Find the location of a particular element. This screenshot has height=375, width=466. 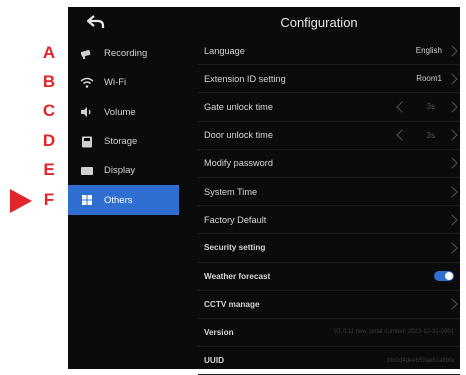

uuid-value: bfd2d4deeb59ae61a8bfa is located at coordinates (420, 360).